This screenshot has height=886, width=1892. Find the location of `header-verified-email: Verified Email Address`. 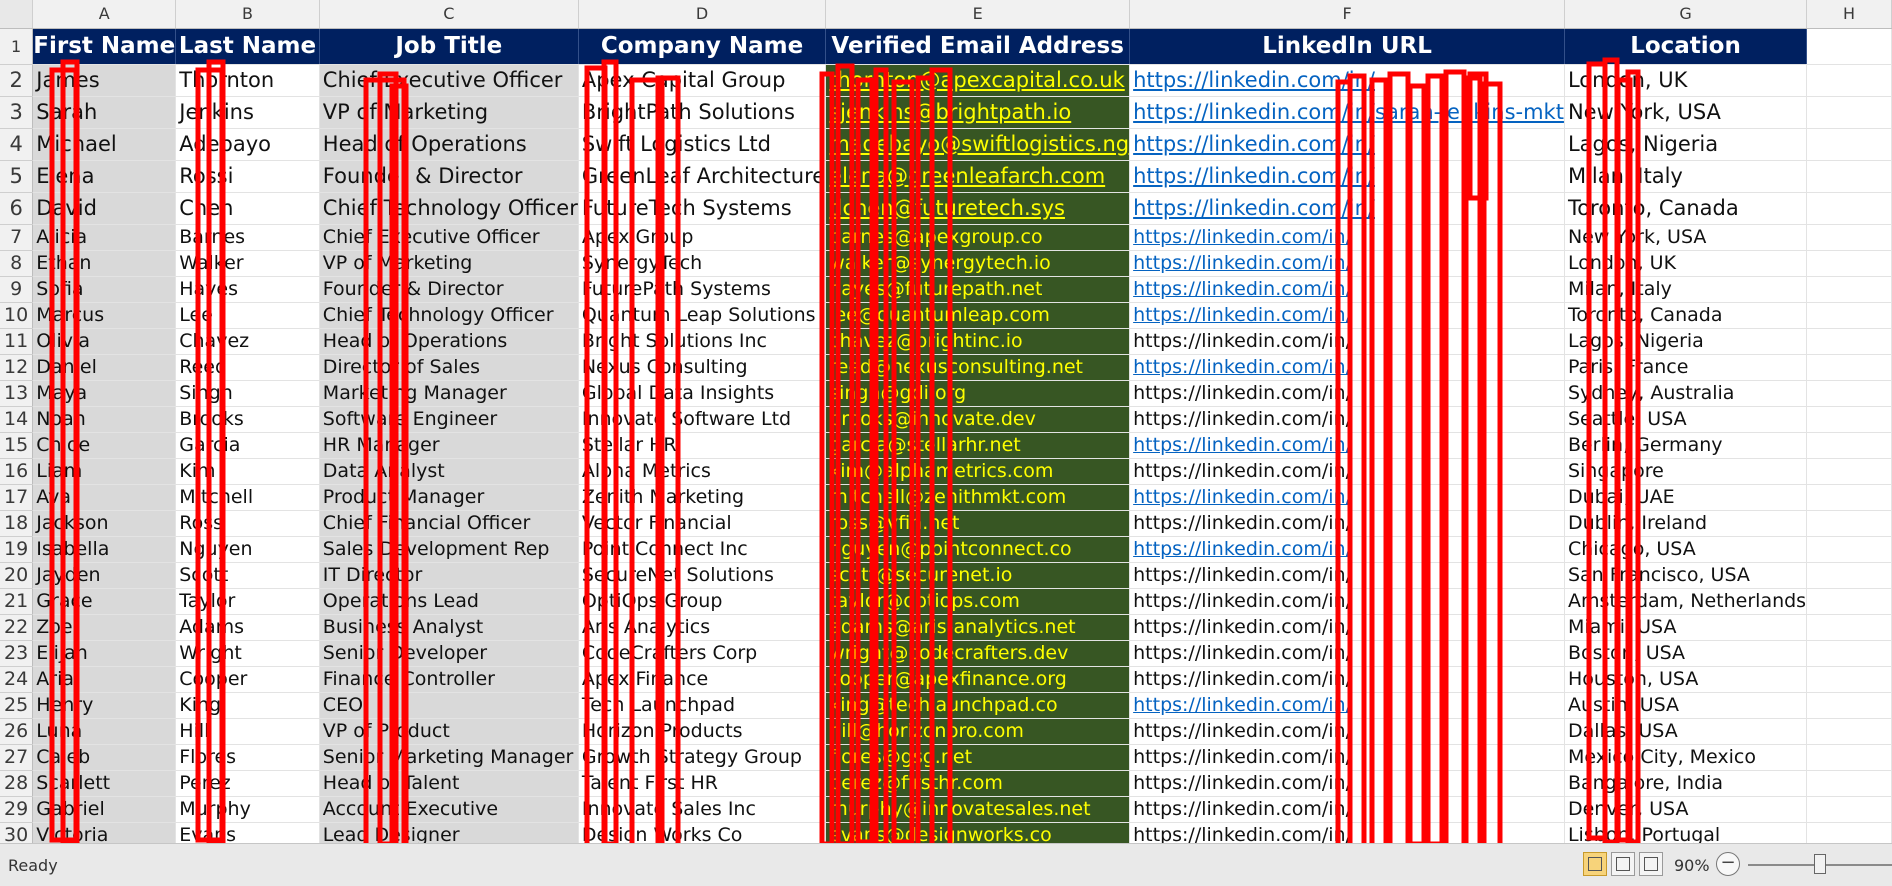

header-verified-email: Verified Email Address is located at coordinates (978, 46).